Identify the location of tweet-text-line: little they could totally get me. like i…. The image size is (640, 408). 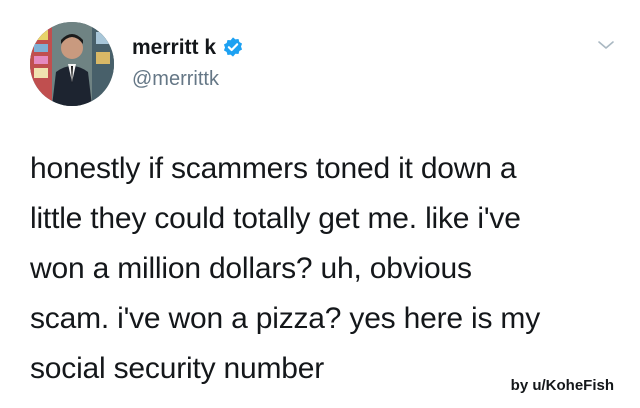
(275, 218).